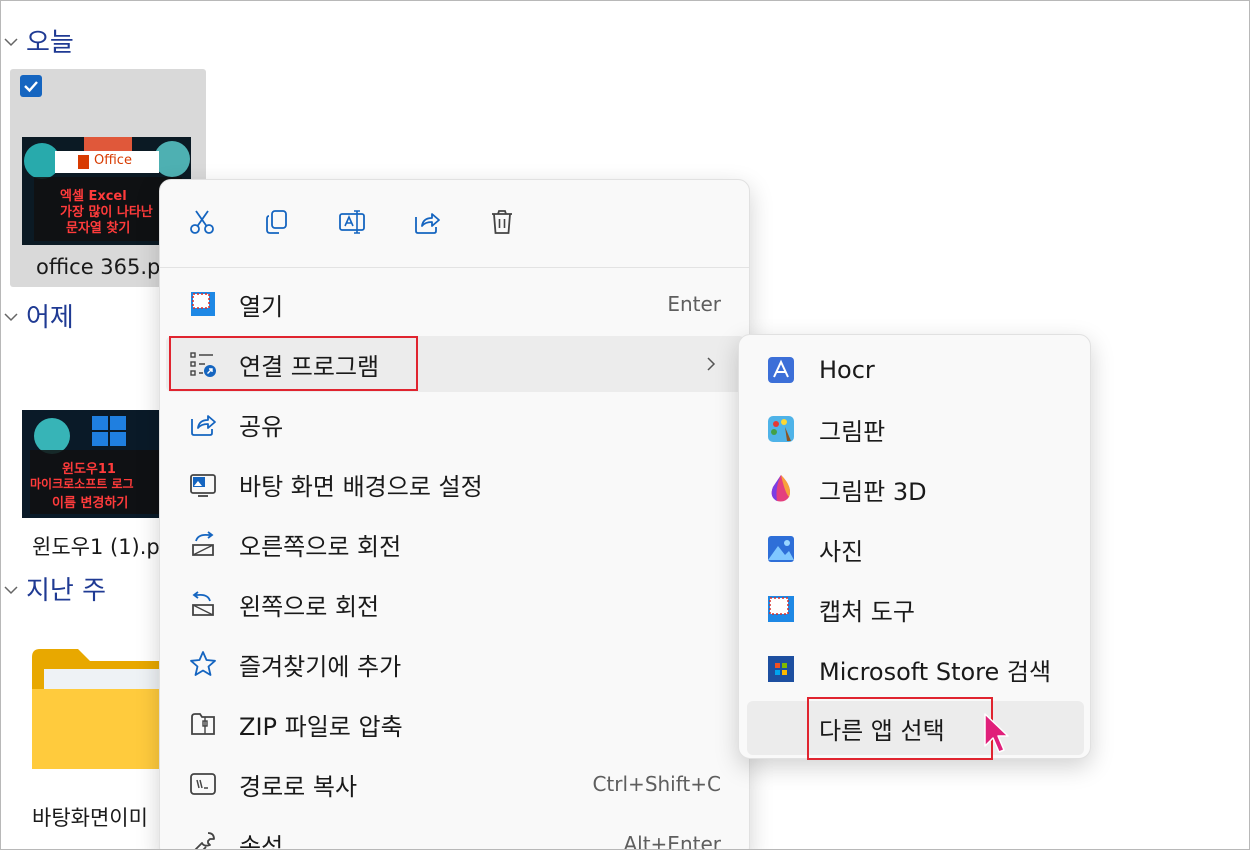  Describe the element at coordinates (455, 784) in the screenshot. I see `menu-item-copy-path: 경로로 복사 Ctrl+Shift+C` at that location.